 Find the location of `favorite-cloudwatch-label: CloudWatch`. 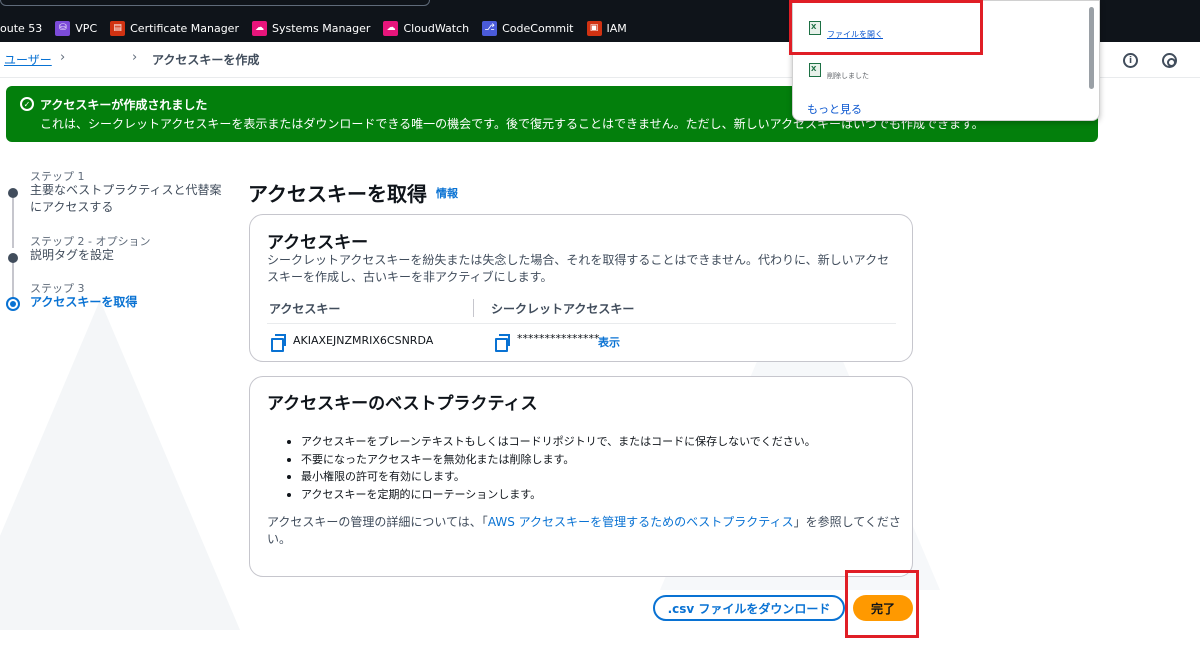

favorite-cloudwatch-label: CloudWatch is located at coordinates (436, 28).